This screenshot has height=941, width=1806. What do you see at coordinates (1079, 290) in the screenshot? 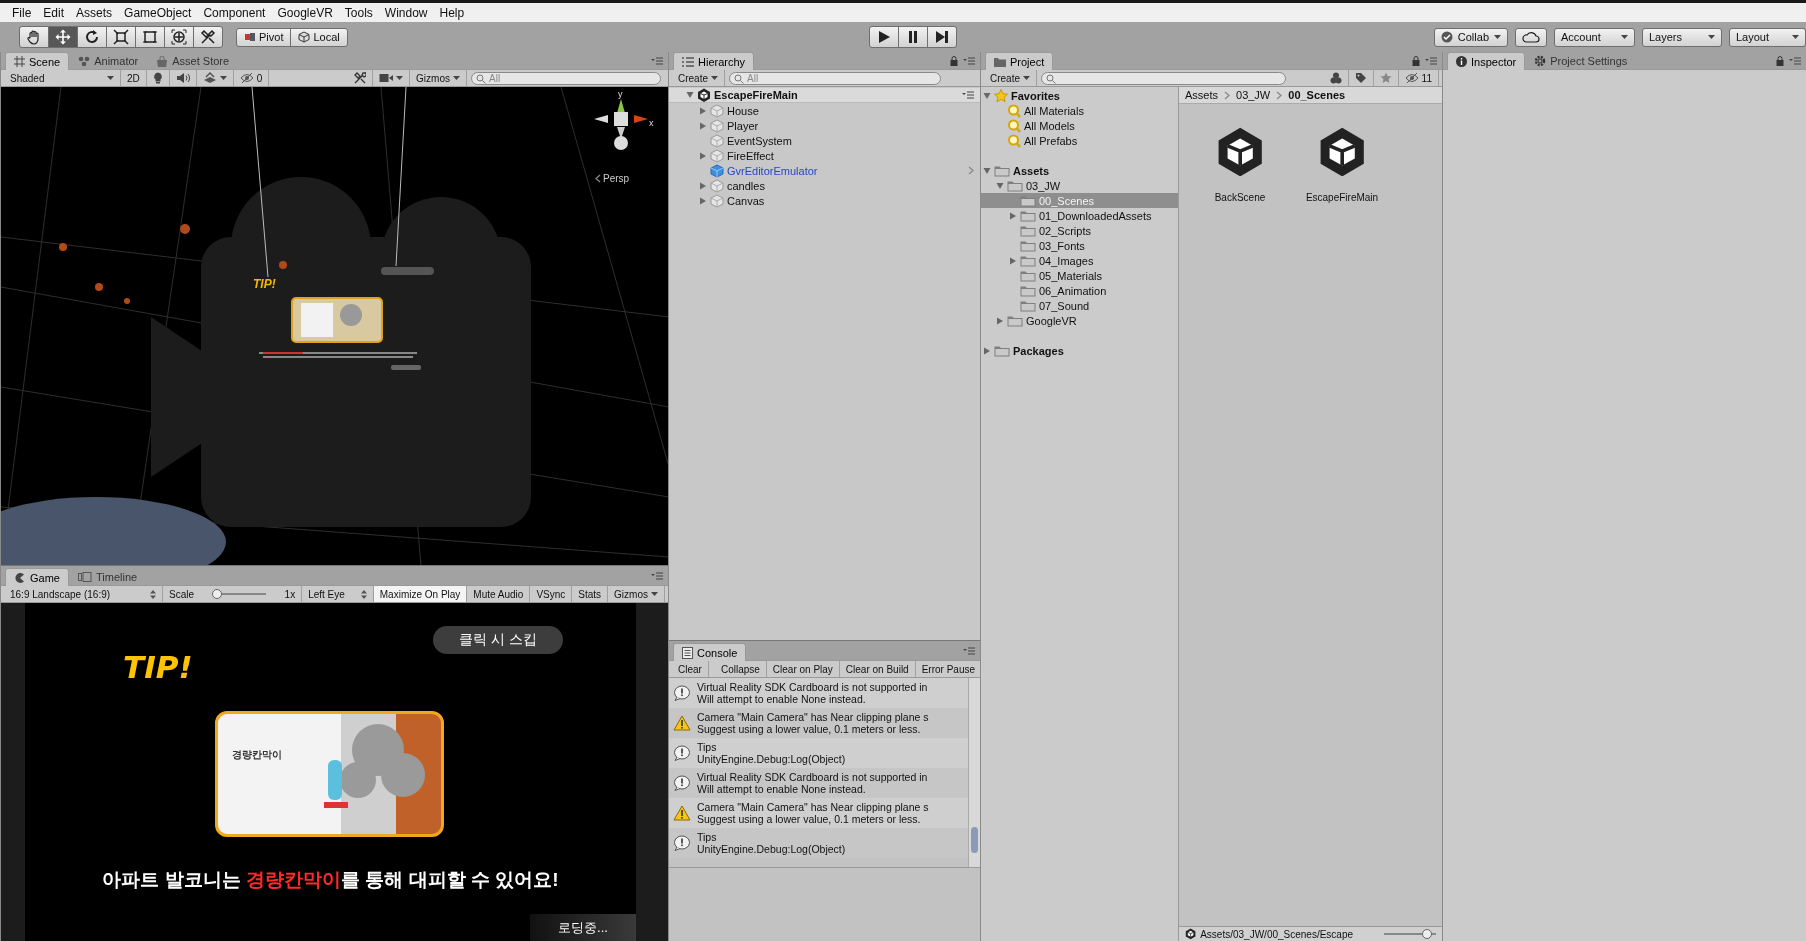
I see `tree-item: 06_Animation` at bounding box center [1079, 290].